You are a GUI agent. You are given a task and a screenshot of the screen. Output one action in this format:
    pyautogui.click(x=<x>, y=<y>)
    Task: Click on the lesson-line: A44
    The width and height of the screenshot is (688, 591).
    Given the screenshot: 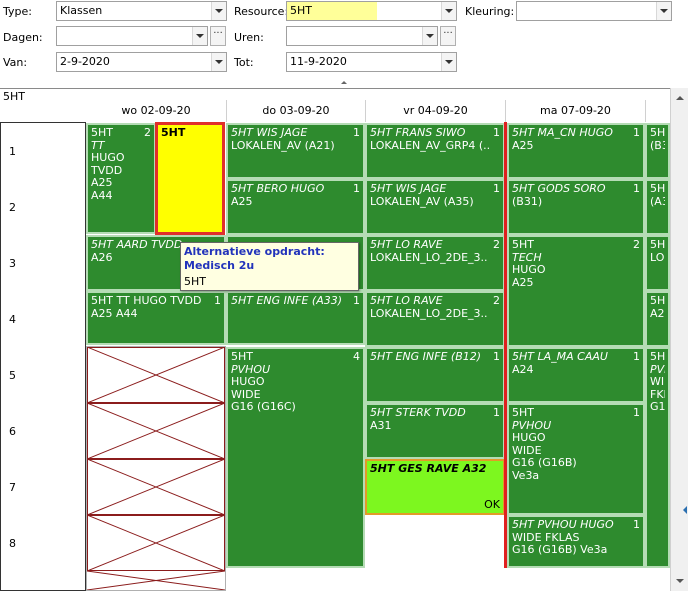 What is the action you would take?
    pyautogui.click(x=102, y=195)
    